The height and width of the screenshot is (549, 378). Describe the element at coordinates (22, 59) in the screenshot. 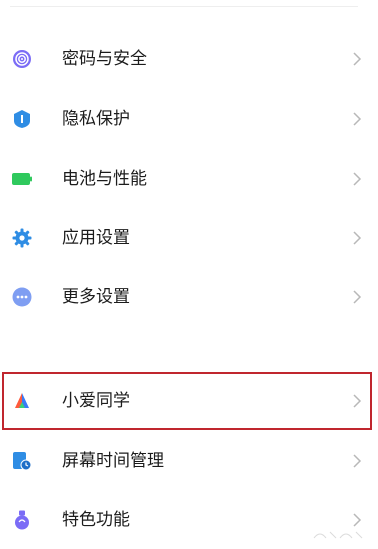

I see `fingerprint-icon` at that location.